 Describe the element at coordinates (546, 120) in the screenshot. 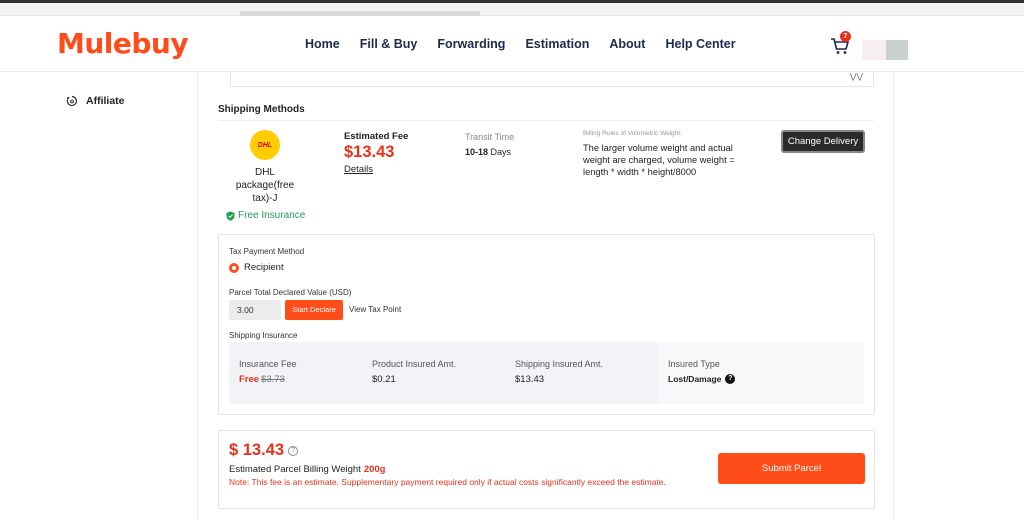

I see `divider` at that location.